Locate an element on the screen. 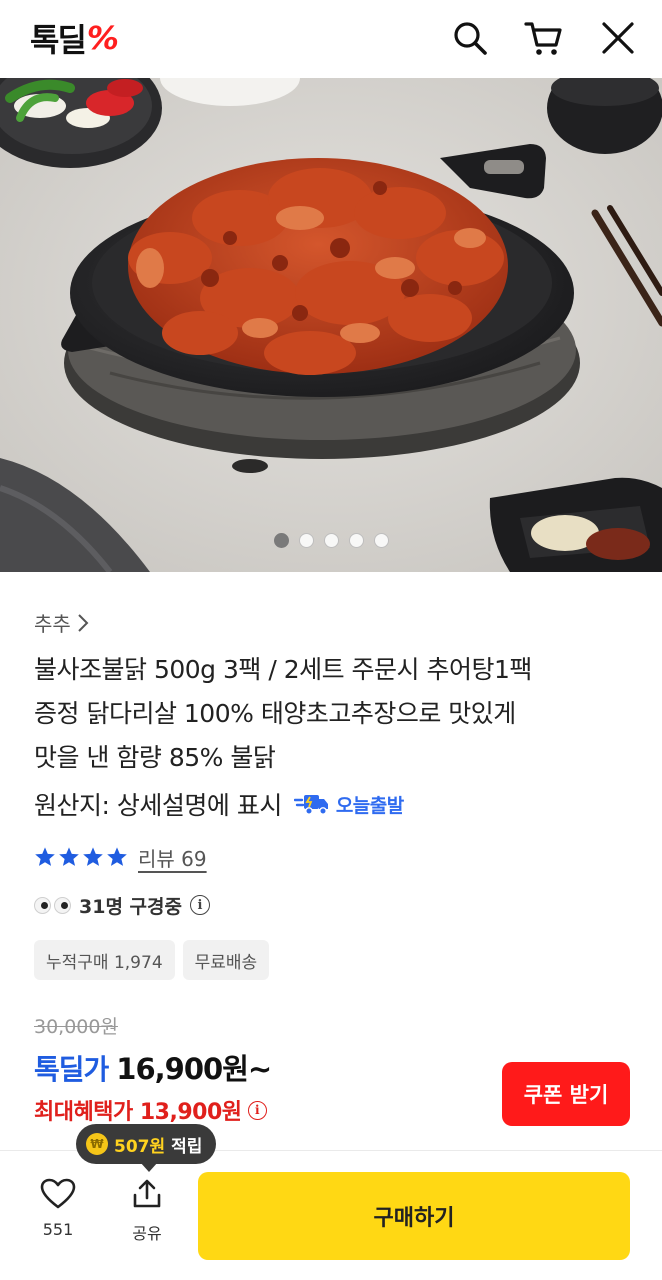 The width and height of the screenshot is (662, 1280). max-benefit-row: 최대혜택가 13,900원 i is located at coordinates (150, 1110).